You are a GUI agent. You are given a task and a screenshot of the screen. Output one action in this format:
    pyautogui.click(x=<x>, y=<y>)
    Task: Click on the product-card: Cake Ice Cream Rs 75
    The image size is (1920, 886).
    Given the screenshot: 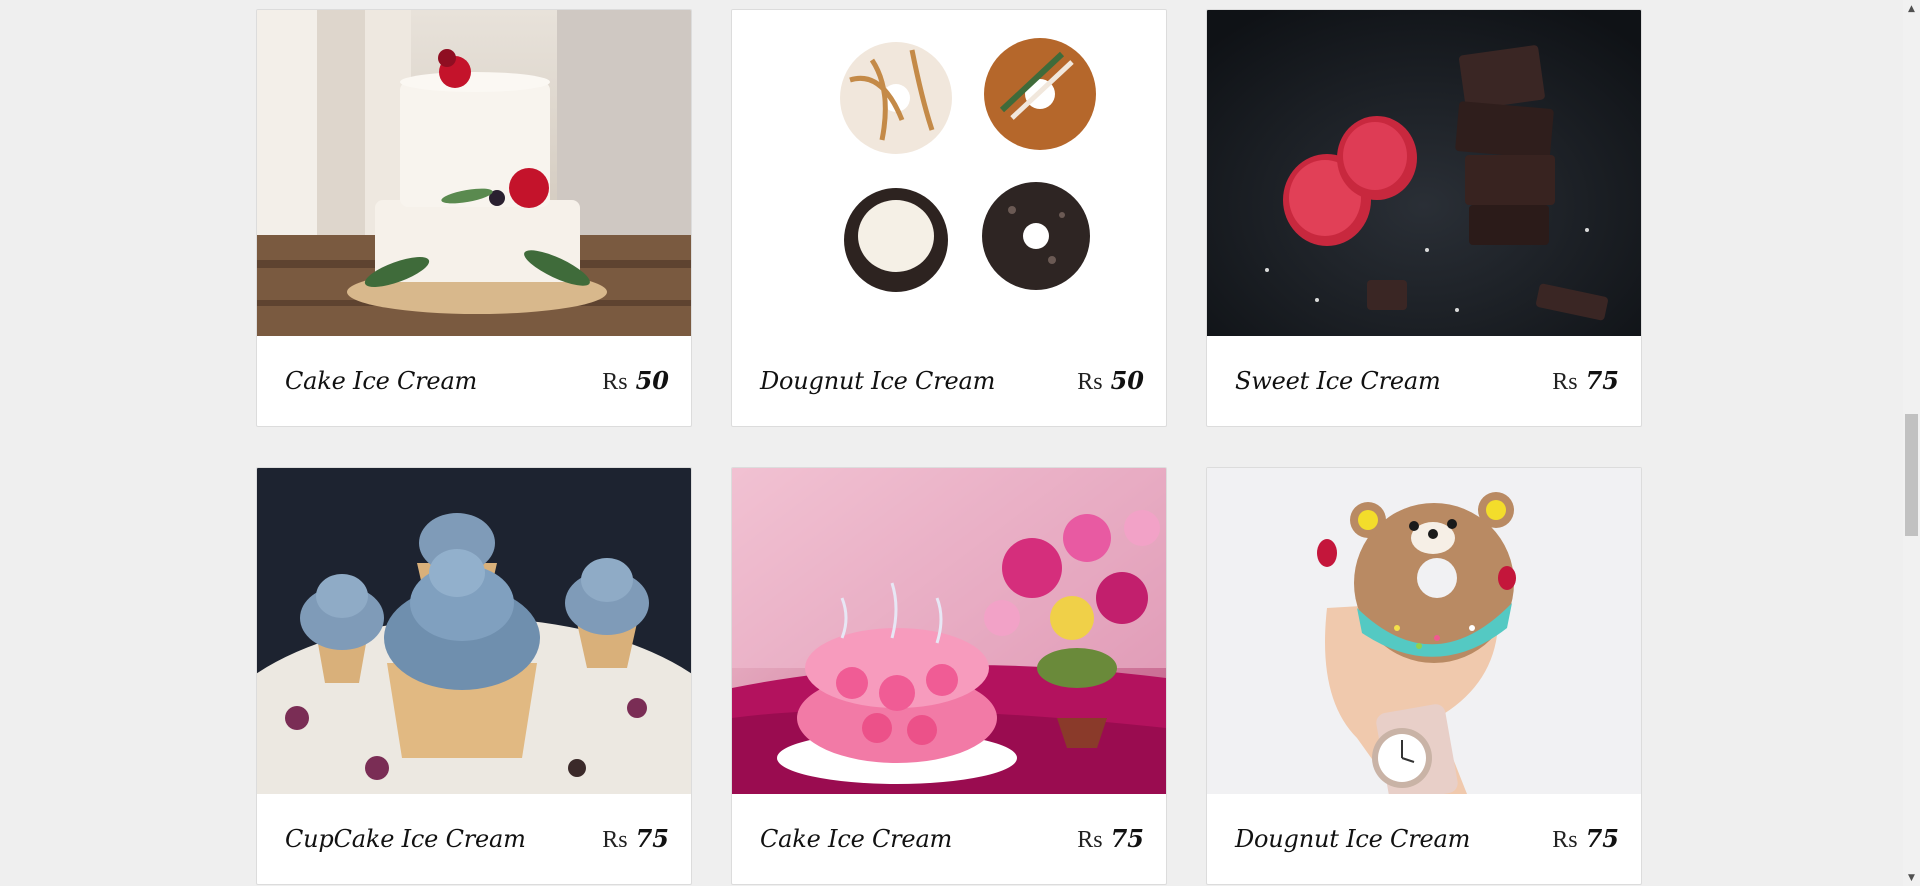 What is the action you would take?
    pyautogui.click(x=949, y=676)
    